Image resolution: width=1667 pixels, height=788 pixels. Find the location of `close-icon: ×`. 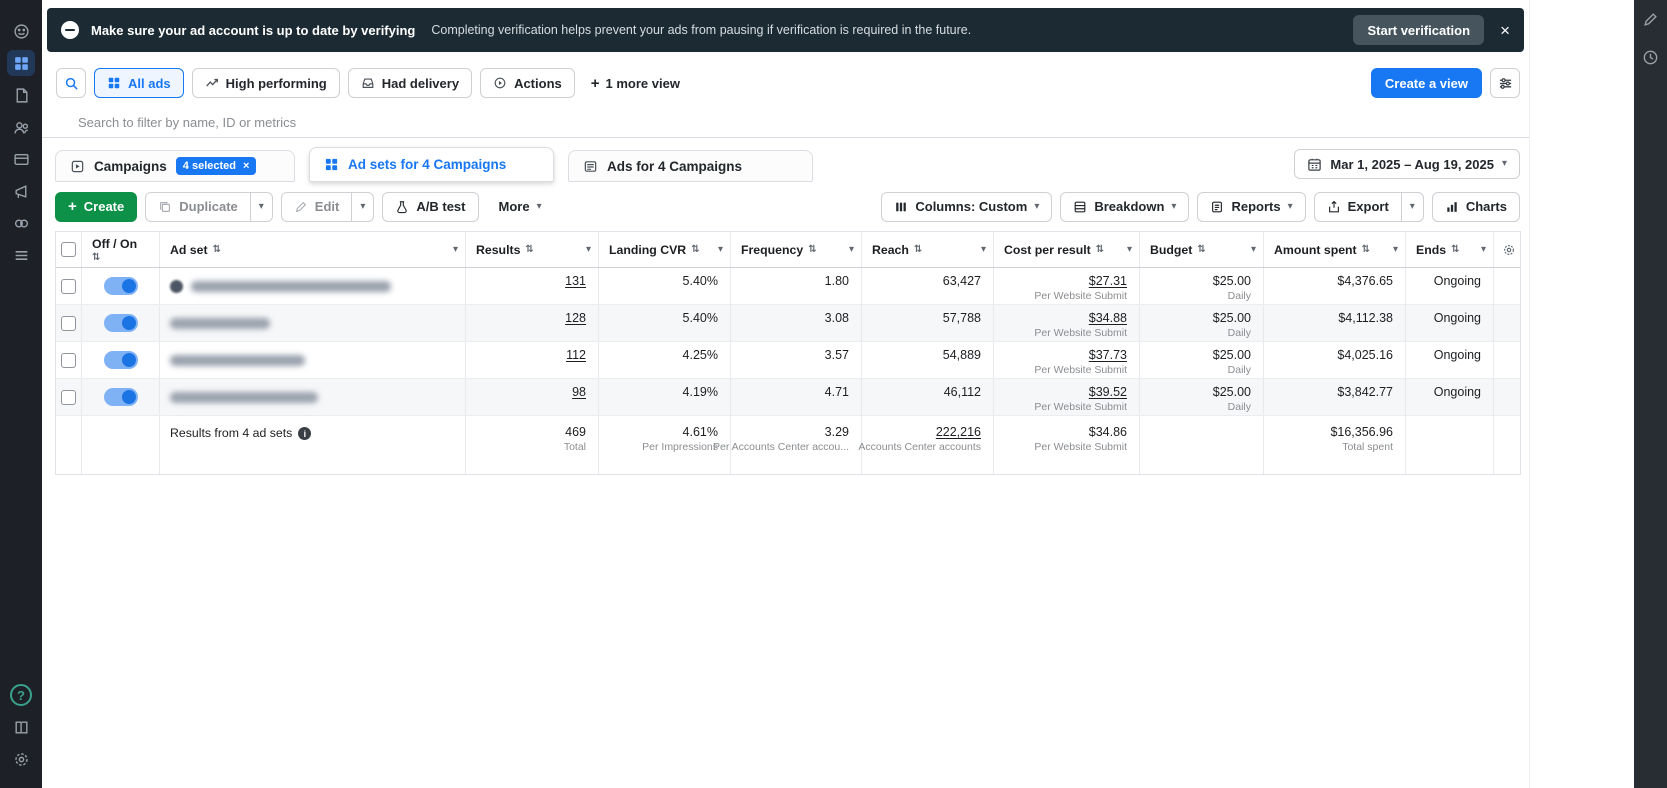

close-icon: × is located at coordinates (1505, 30).